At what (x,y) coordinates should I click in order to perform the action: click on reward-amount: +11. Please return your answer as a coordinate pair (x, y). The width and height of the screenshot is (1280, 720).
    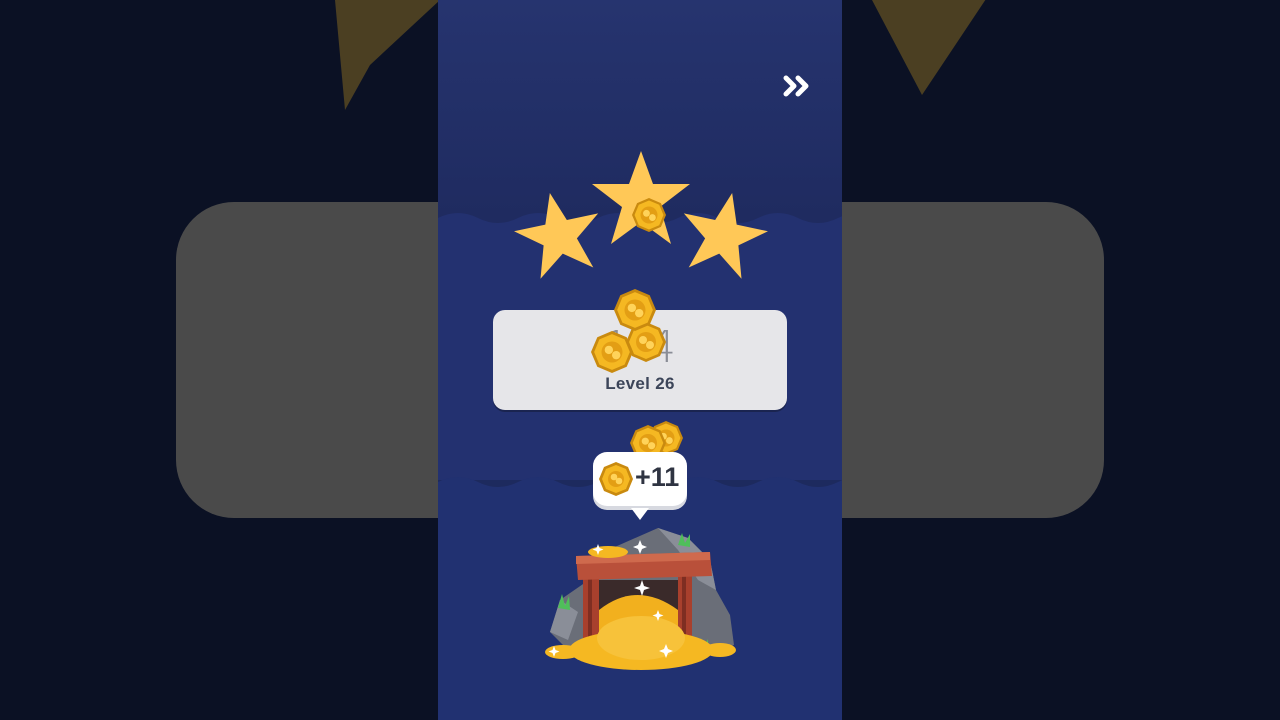
    Looking at the image, I should click on (657, 477).